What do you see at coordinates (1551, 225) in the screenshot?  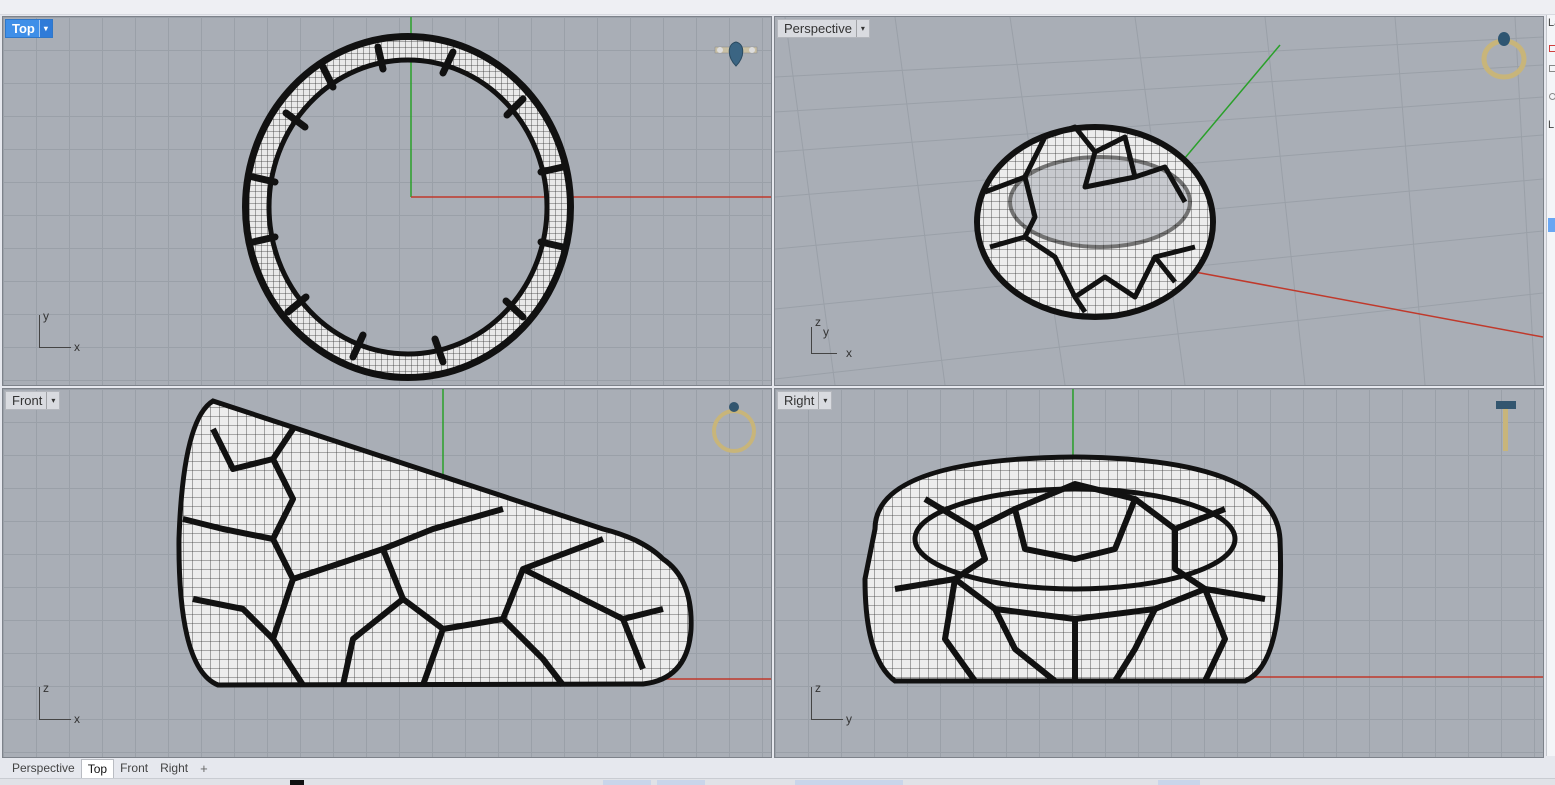 I see `selected-layer-row` at bounding box center [1551, 225].